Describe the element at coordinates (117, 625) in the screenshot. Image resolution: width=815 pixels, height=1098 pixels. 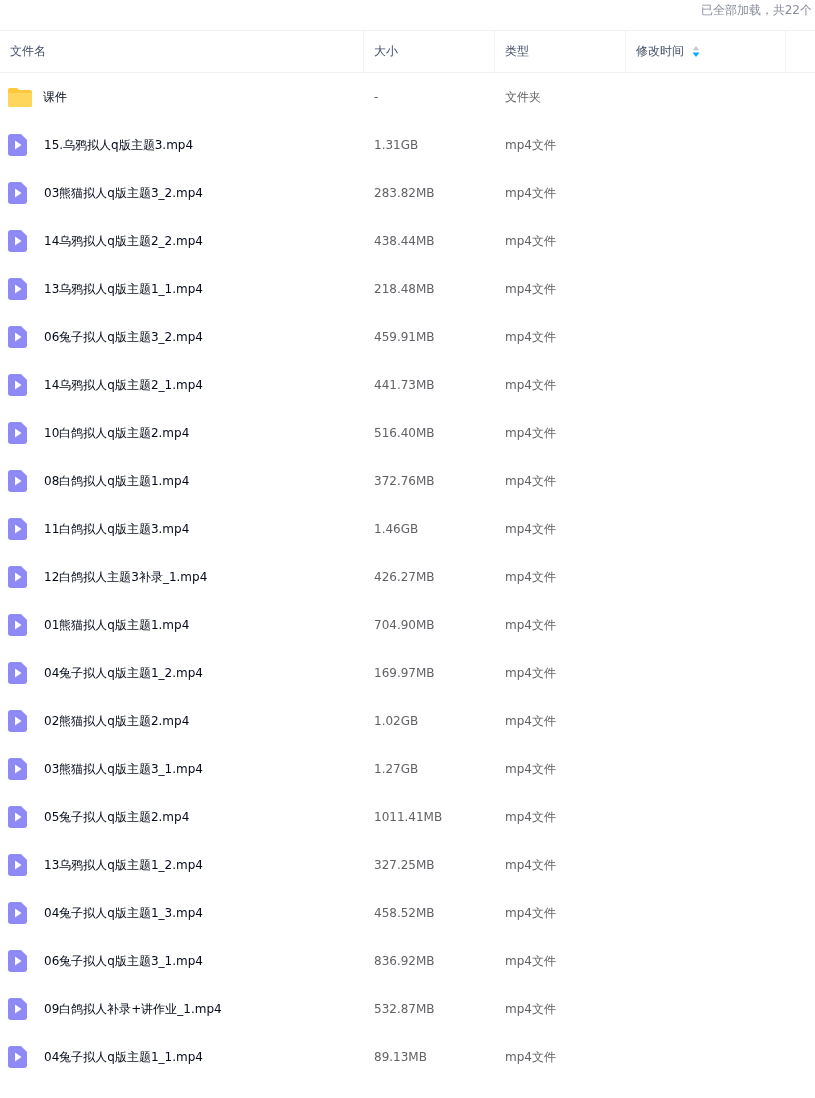
I see `file-name: 01熊猫拟人q版主题1.mp4` at that location.